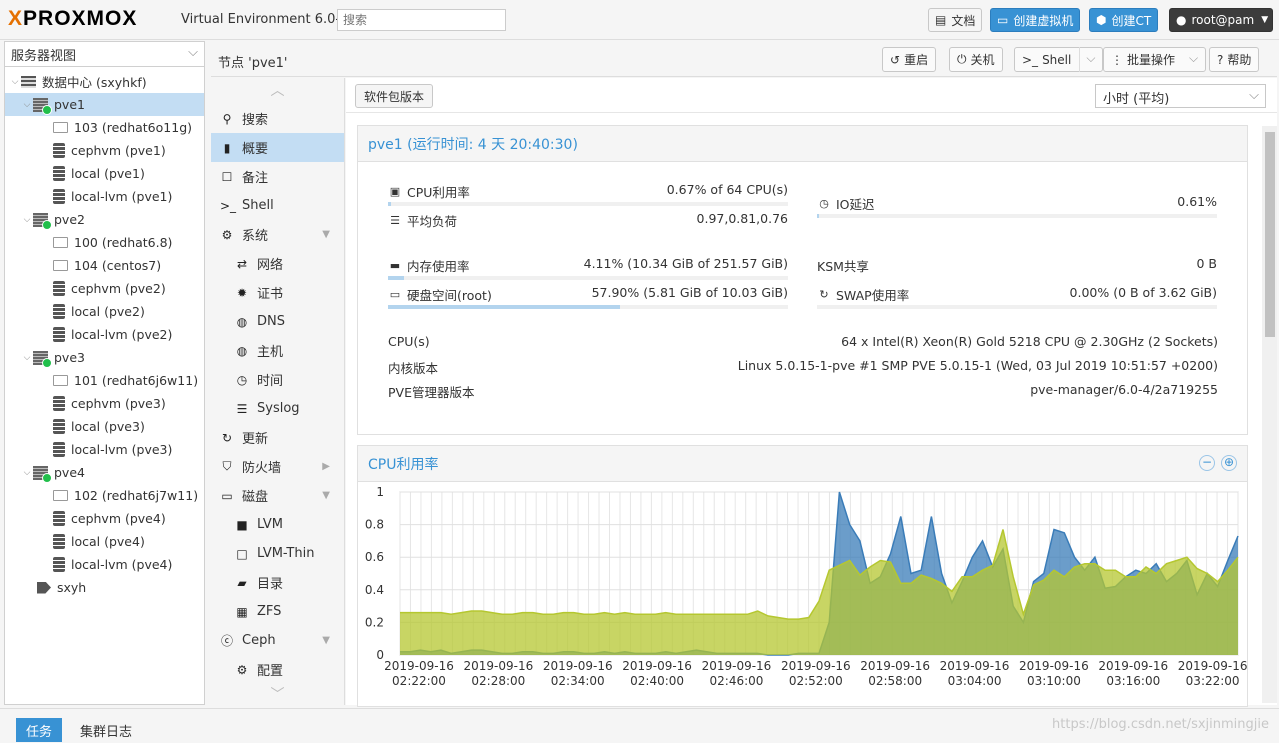 Image resolution: width=1279 pixels, height=743 pixels. What do you see at coordinates (909, 59) in the screenshot?
I see `reboot-button: ↺ 重启` at bounding box center [909, 59].